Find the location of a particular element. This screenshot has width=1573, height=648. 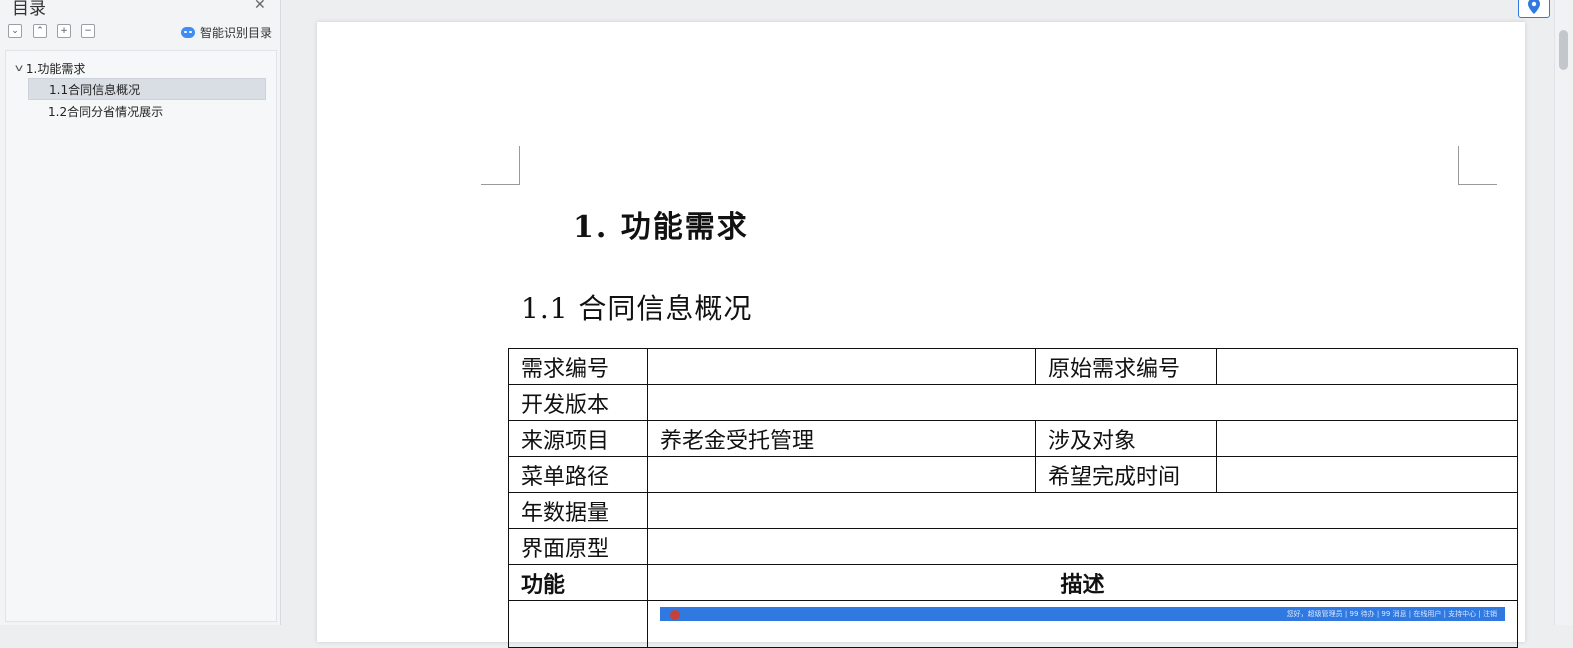

chevron-down-icon: v is located at coordinates (19, 68).